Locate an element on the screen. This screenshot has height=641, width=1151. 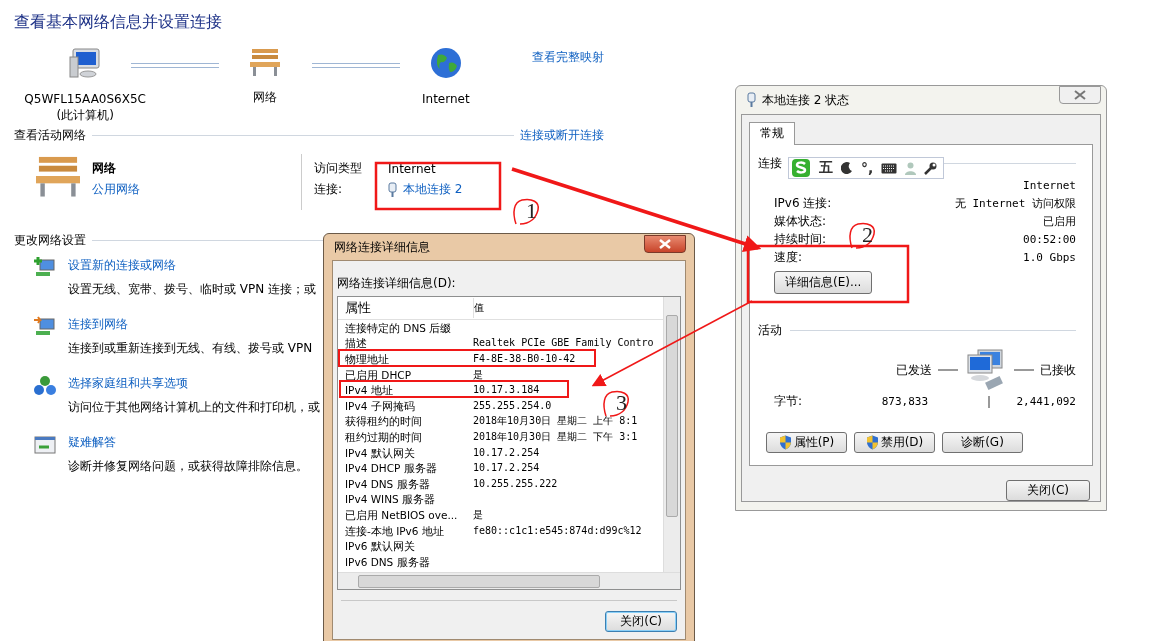
dialog-title: 本地连接 2 状态 is located at coordinates (806, 100).